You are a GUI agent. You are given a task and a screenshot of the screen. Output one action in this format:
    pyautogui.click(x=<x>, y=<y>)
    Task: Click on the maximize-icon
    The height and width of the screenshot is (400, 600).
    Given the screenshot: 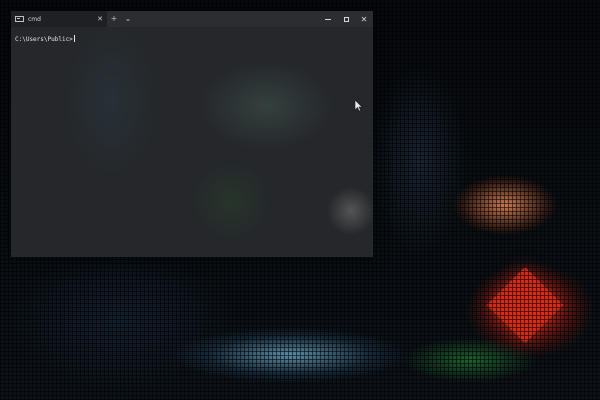 What is the action you would take?
    pyautogui.click(x=346, y=19)
    